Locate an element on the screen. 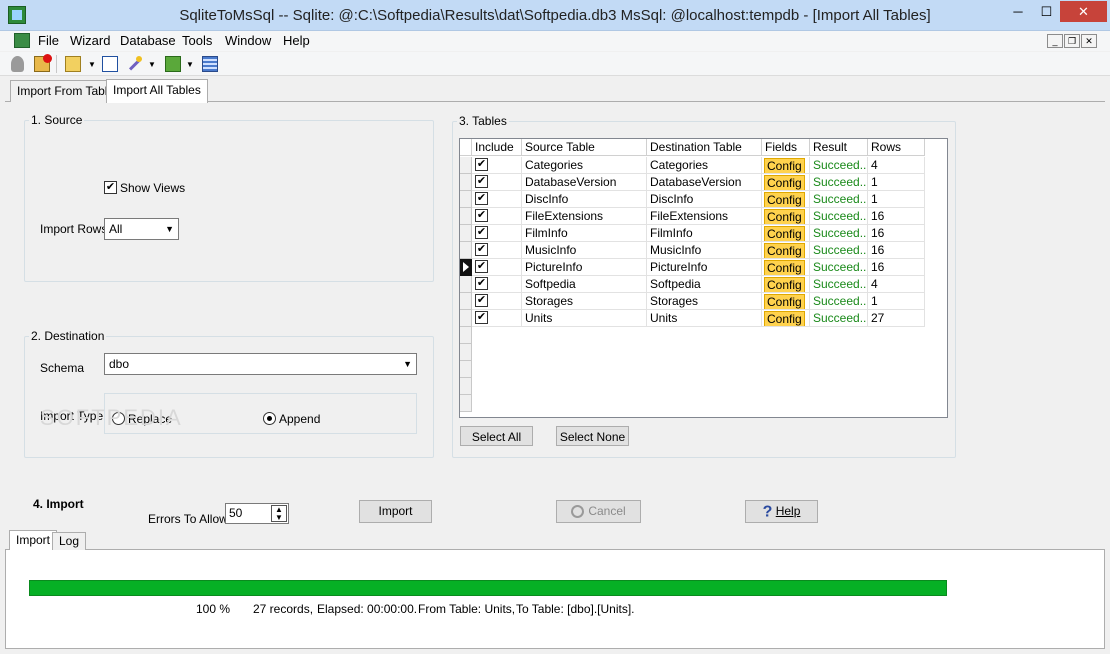  errors-to-allow-input: 50 ▲ ▼ is located at coordinates (257, 513).